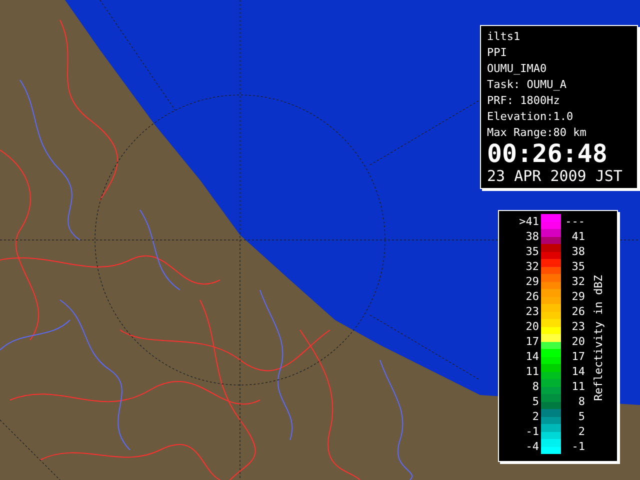 Image resolution: width=640 pixels, height=480 pixels. I want to click on legend-low-label: -4, so click(532, 446).